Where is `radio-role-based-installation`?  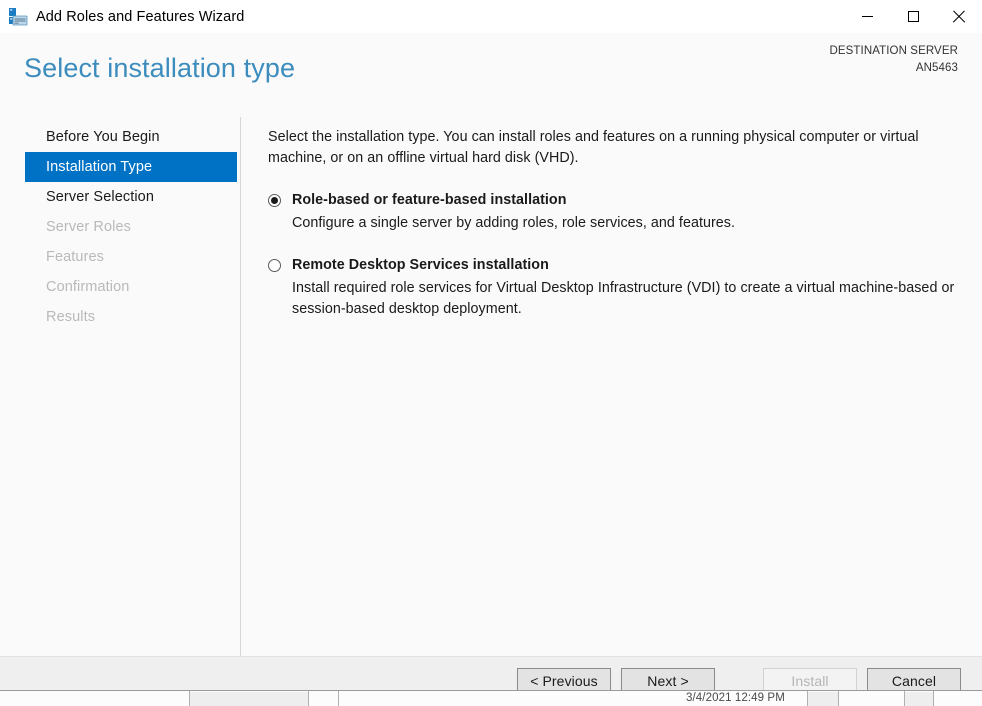
radio-role-based-installation is located at coordinates (274, 200).